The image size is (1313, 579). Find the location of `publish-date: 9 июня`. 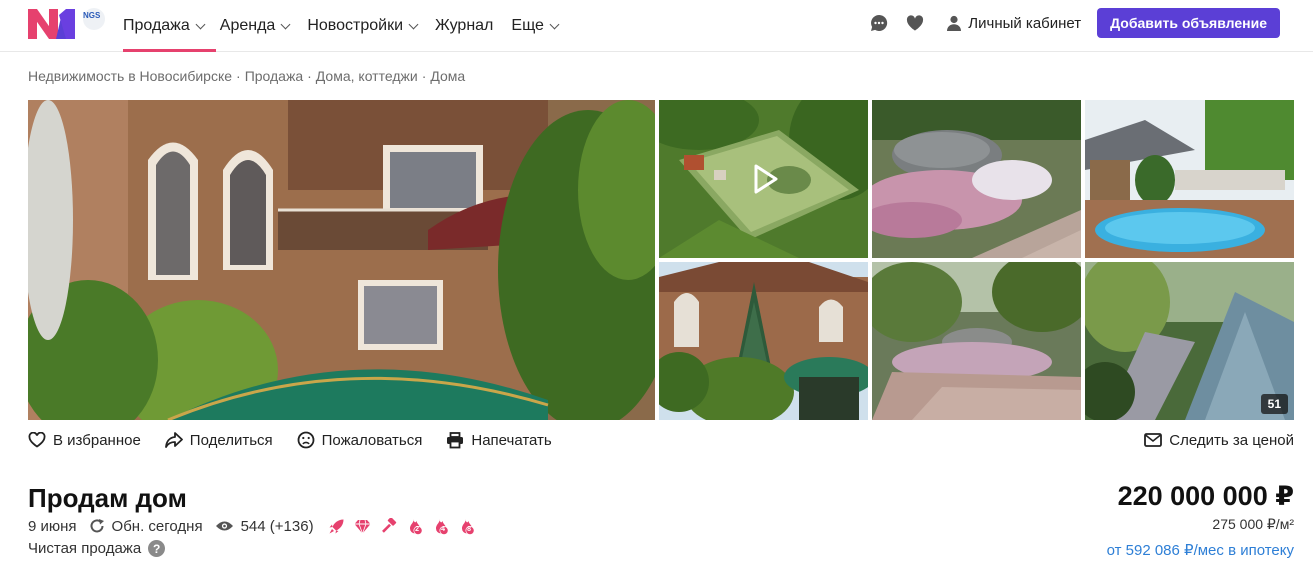

publish-date: 9 июня is located at coordinates (52, 526).